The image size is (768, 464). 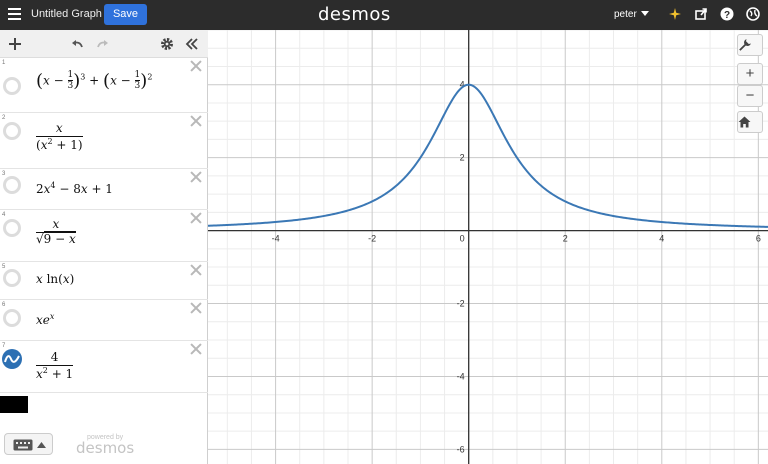 I want to click on color-swatch, so click(x=14, y=404).